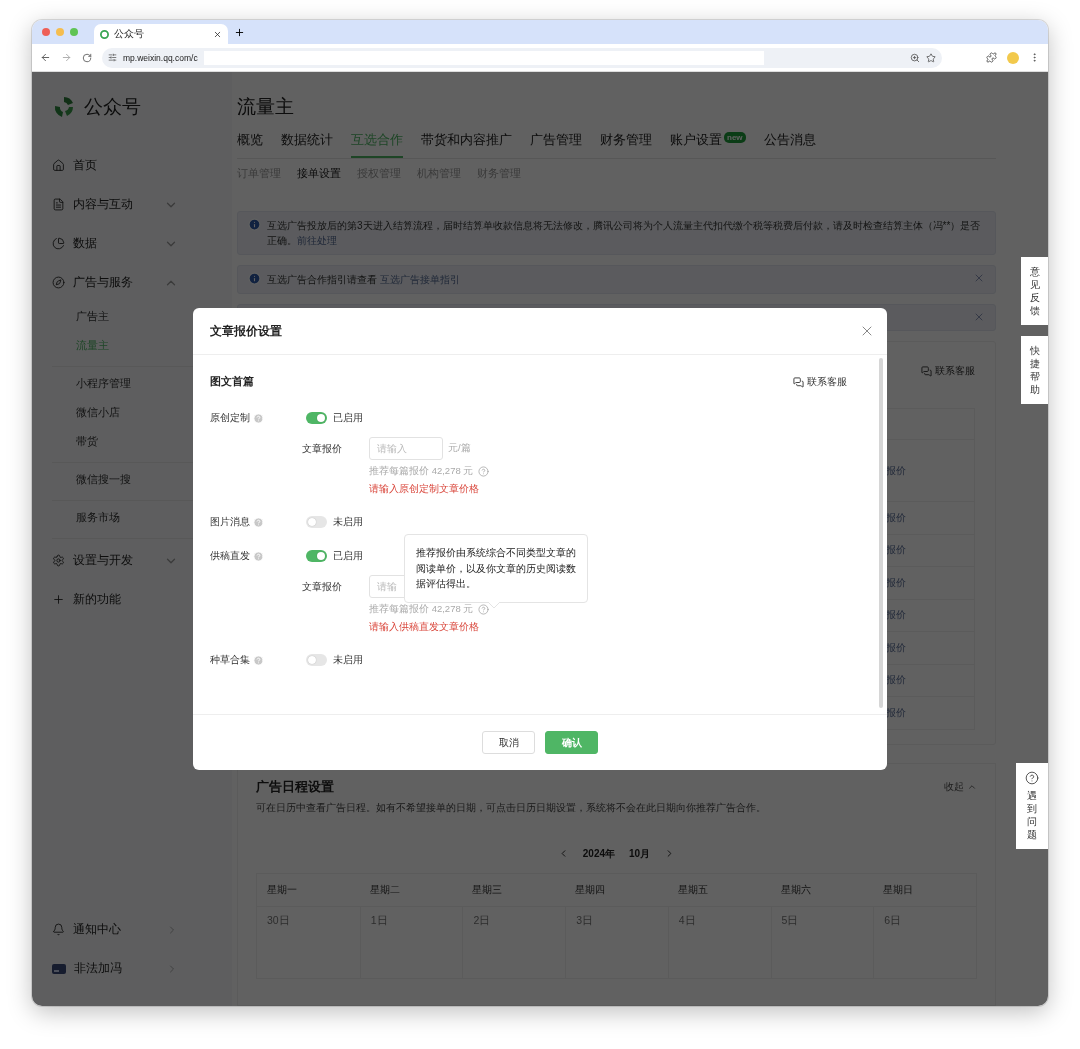 This screenshot has width=1080, height=1049. Describe the element at coordinates (230, 522) in the screenshot. I see `setting-label: 图片消息` at that location.